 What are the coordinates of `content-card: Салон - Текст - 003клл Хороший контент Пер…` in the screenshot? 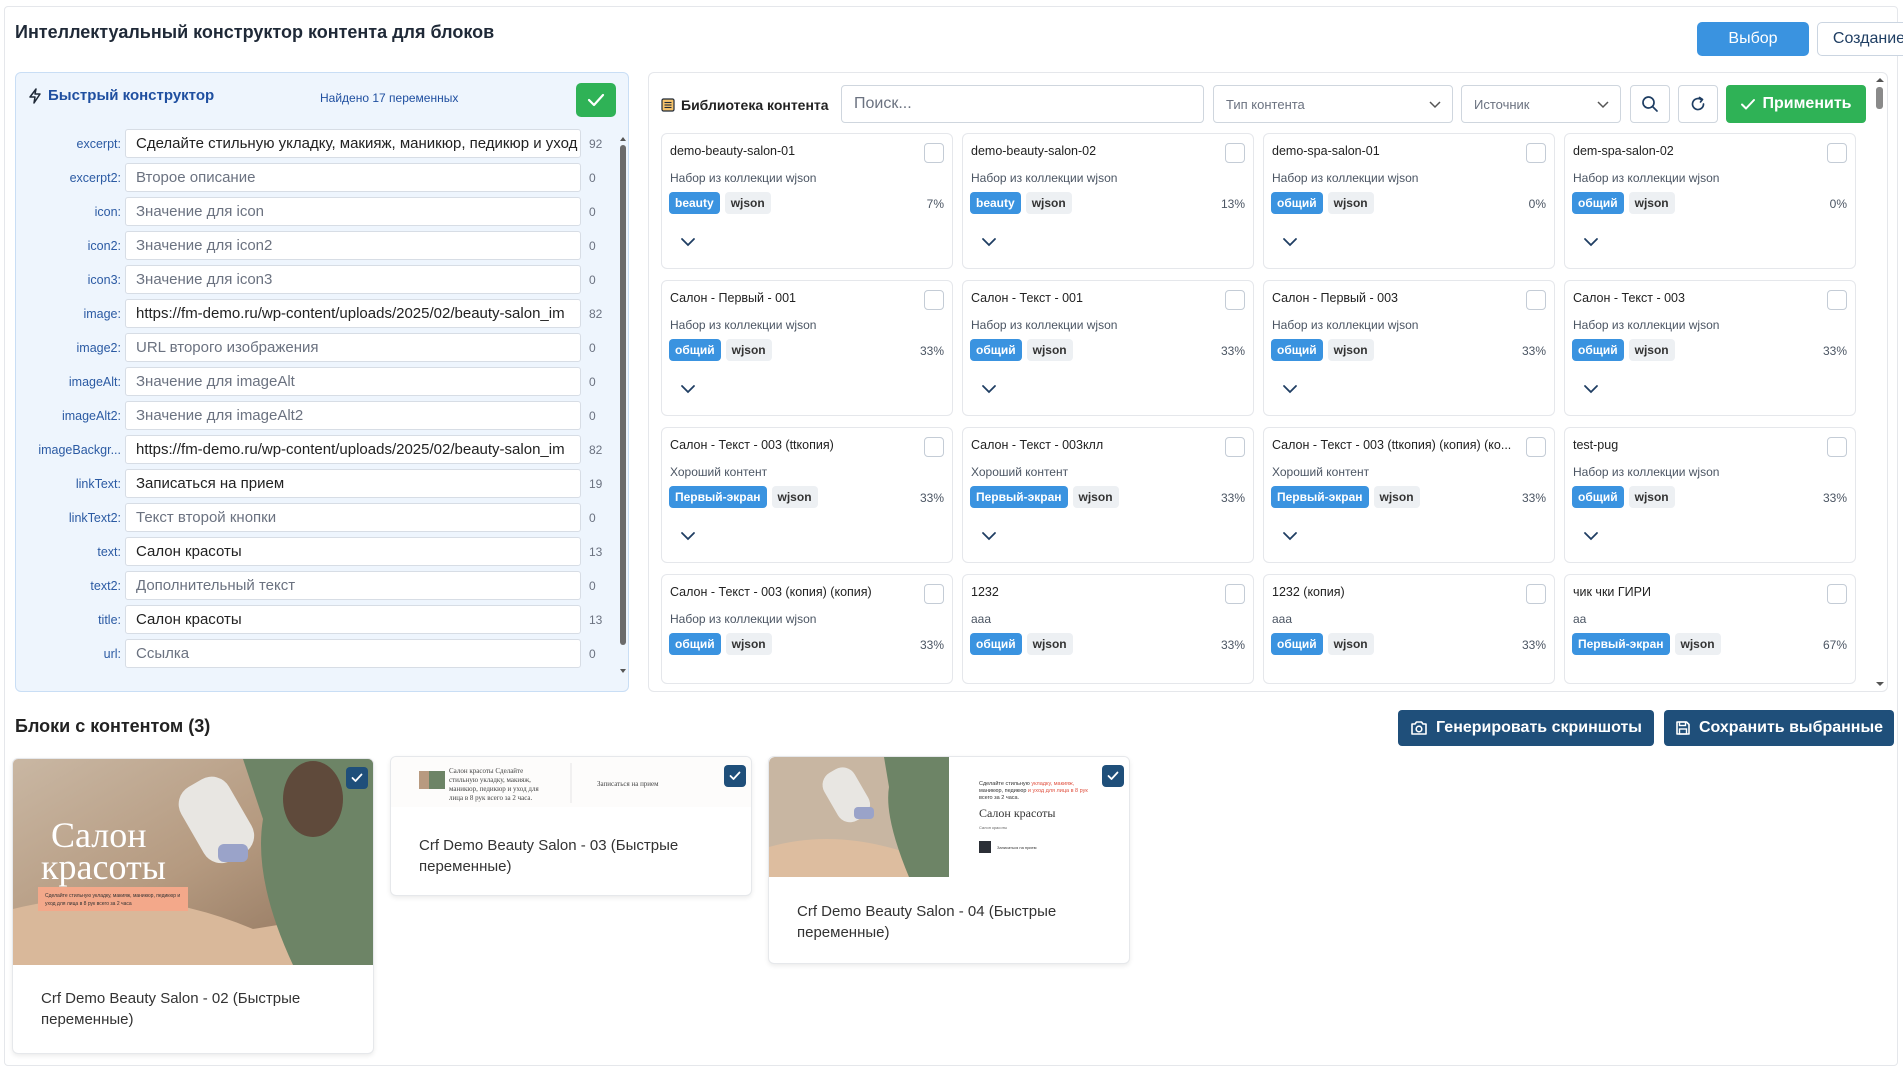 It's located at (1108, 495).